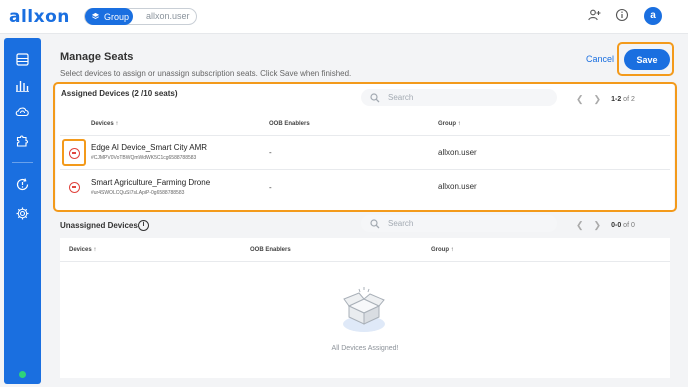 The width and height of the screenshot is (688, 387). What do you see at coordinates (95, 15) in the screenshot?
I see `layers-icon` at bounding box center [95, 15].